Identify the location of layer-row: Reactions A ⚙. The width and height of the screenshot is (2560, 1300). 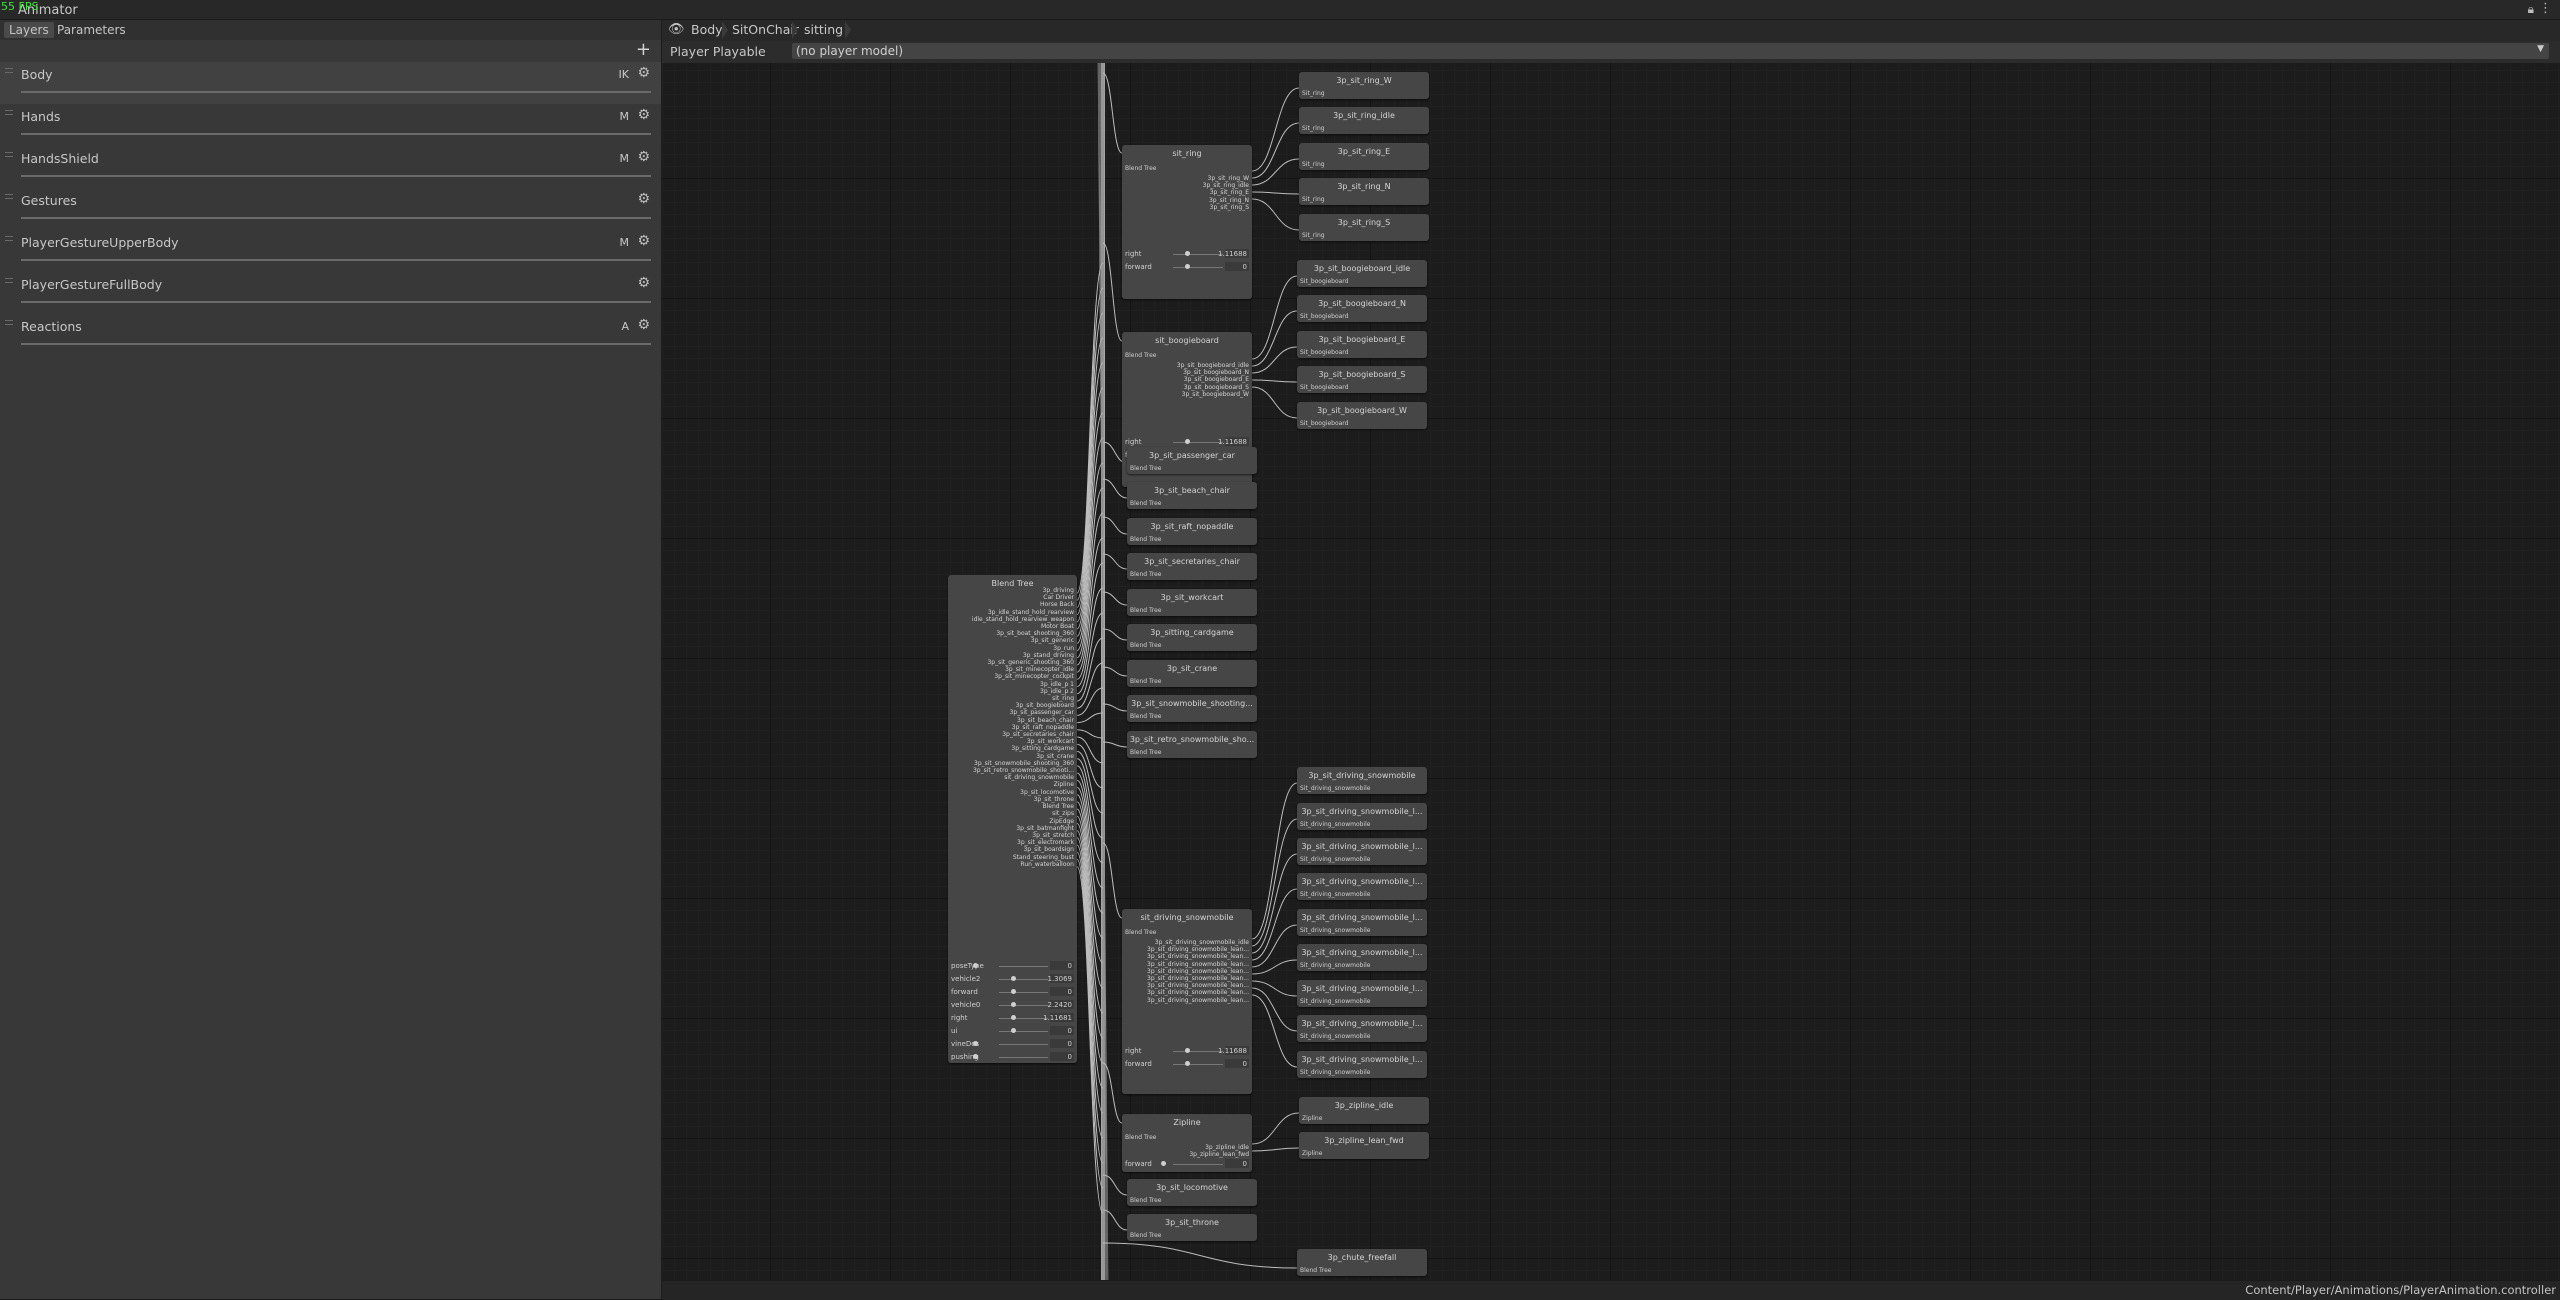
(330, 335).